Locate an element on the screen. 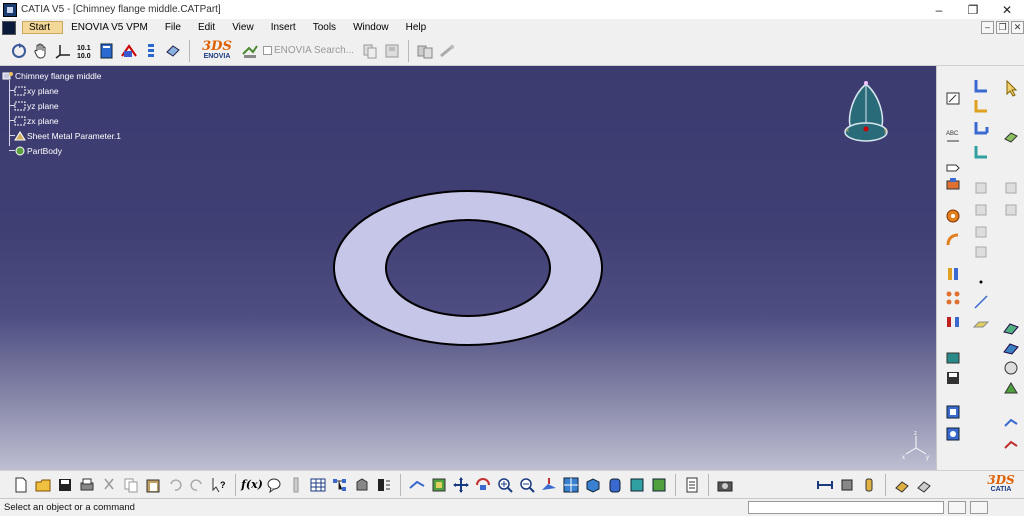 The height and width of the screenshot is (516, 1024). save-icon is located at coordinates (65, 485).